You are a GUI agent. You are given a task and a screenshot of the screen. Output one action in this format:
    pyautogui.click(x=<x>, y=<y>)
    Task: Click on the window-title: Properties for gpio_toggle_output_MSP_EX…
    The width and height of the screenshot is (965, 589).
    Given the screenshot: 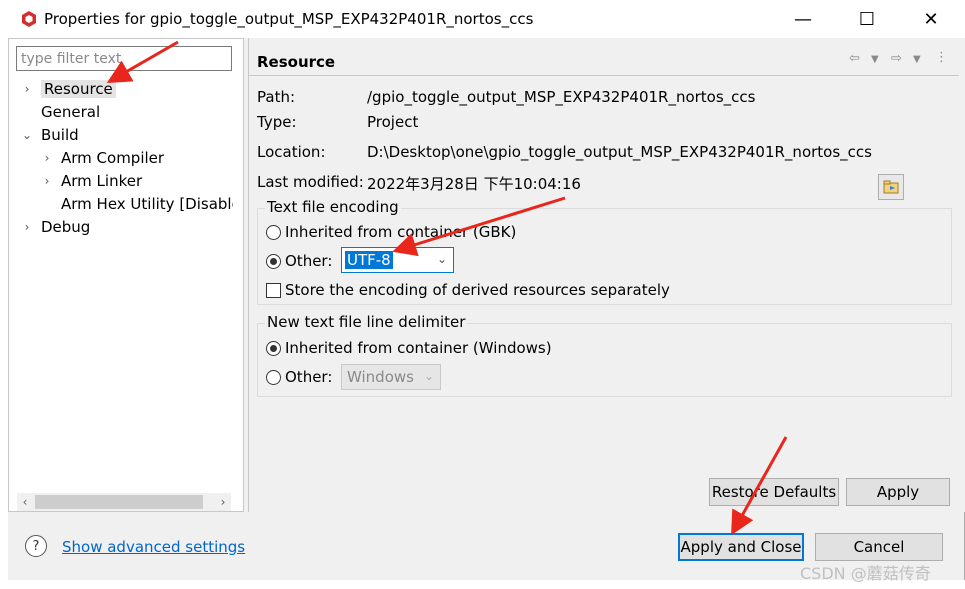 What is the action you would take?
    pyautogui.click(x=289, y=19)
    